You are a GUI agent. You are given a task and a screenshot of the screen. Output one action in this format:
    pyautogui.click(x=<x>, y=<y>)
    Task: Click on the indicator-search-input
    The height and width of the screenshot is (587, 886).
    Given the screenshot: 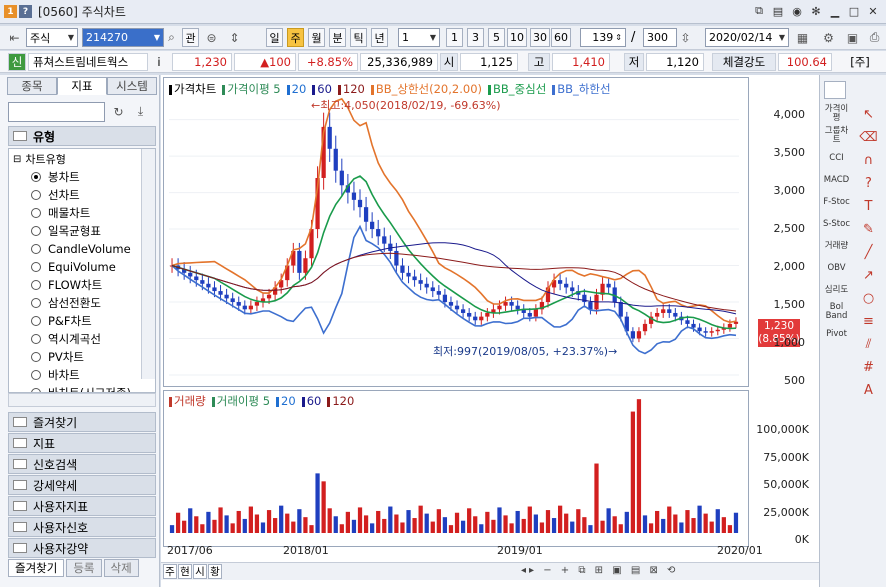 What is the action you would take?
    pyautogui.click(x=56, y=112)
    